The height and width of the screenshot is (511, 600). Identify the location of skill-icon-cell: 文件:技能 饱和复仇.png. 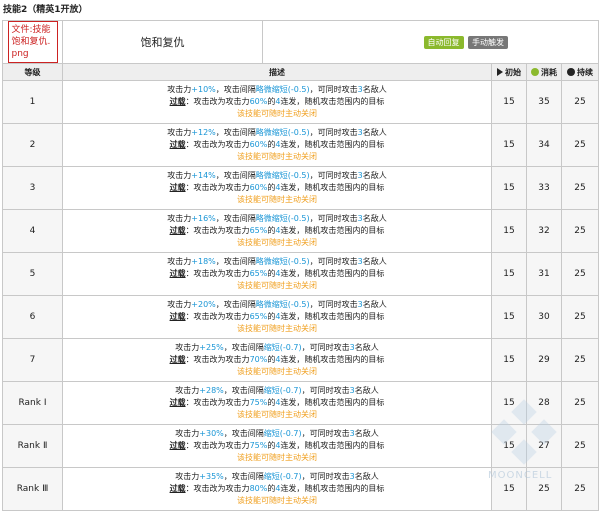
(32, 42).